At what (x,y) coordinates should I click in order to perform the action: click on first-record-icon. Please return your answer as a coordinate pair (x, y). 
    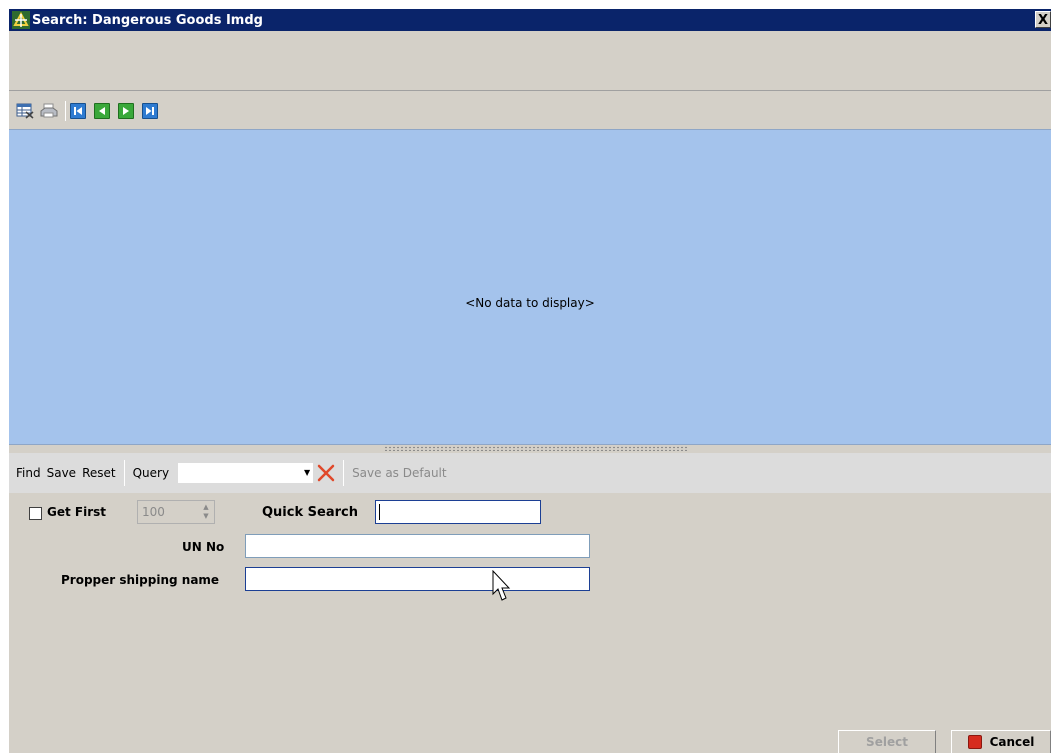
    Looking at the image, I should click on (78, 110).